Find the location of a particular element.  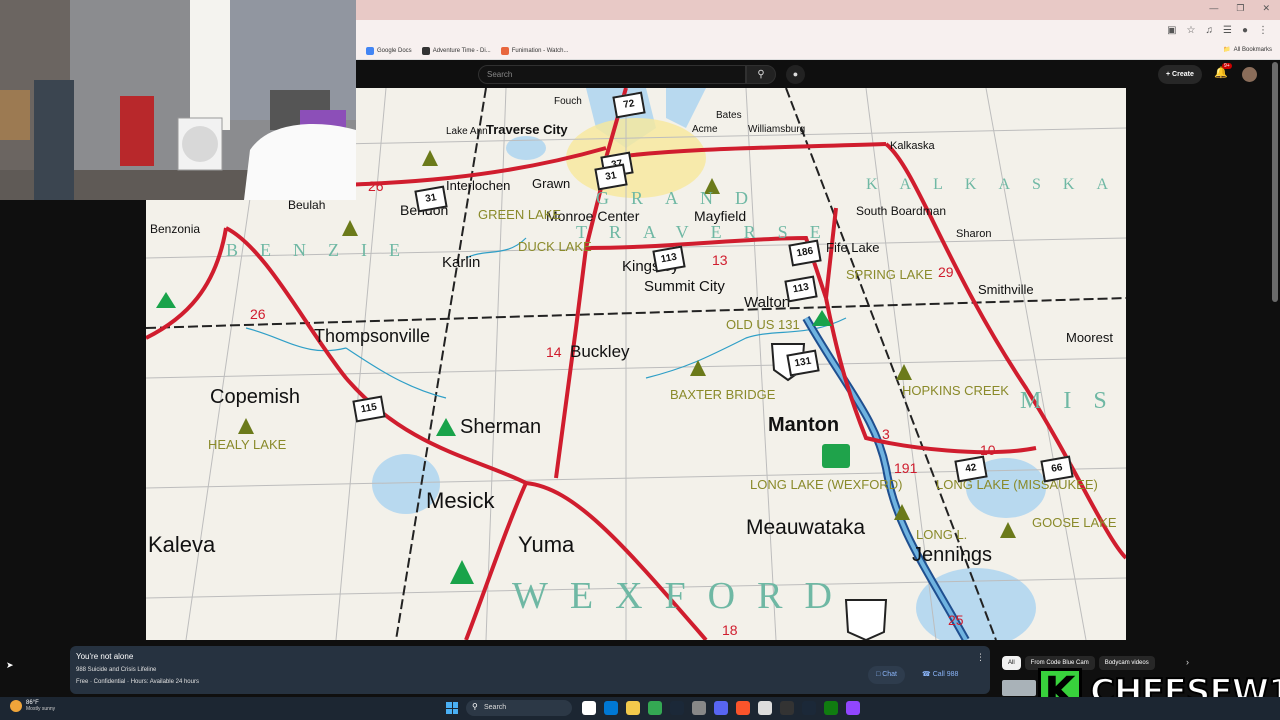

minimize-icon: — is located at coordinates (1213, 8).